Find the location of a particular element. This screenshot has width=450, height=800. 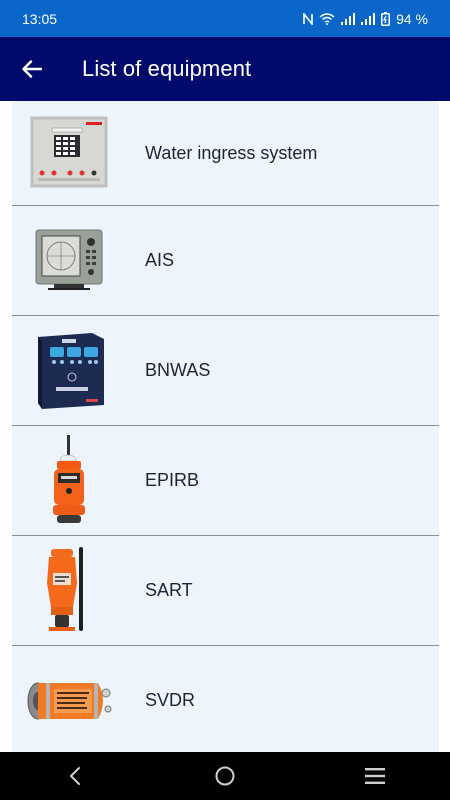

home-icon is located at coordinates (225, 776).